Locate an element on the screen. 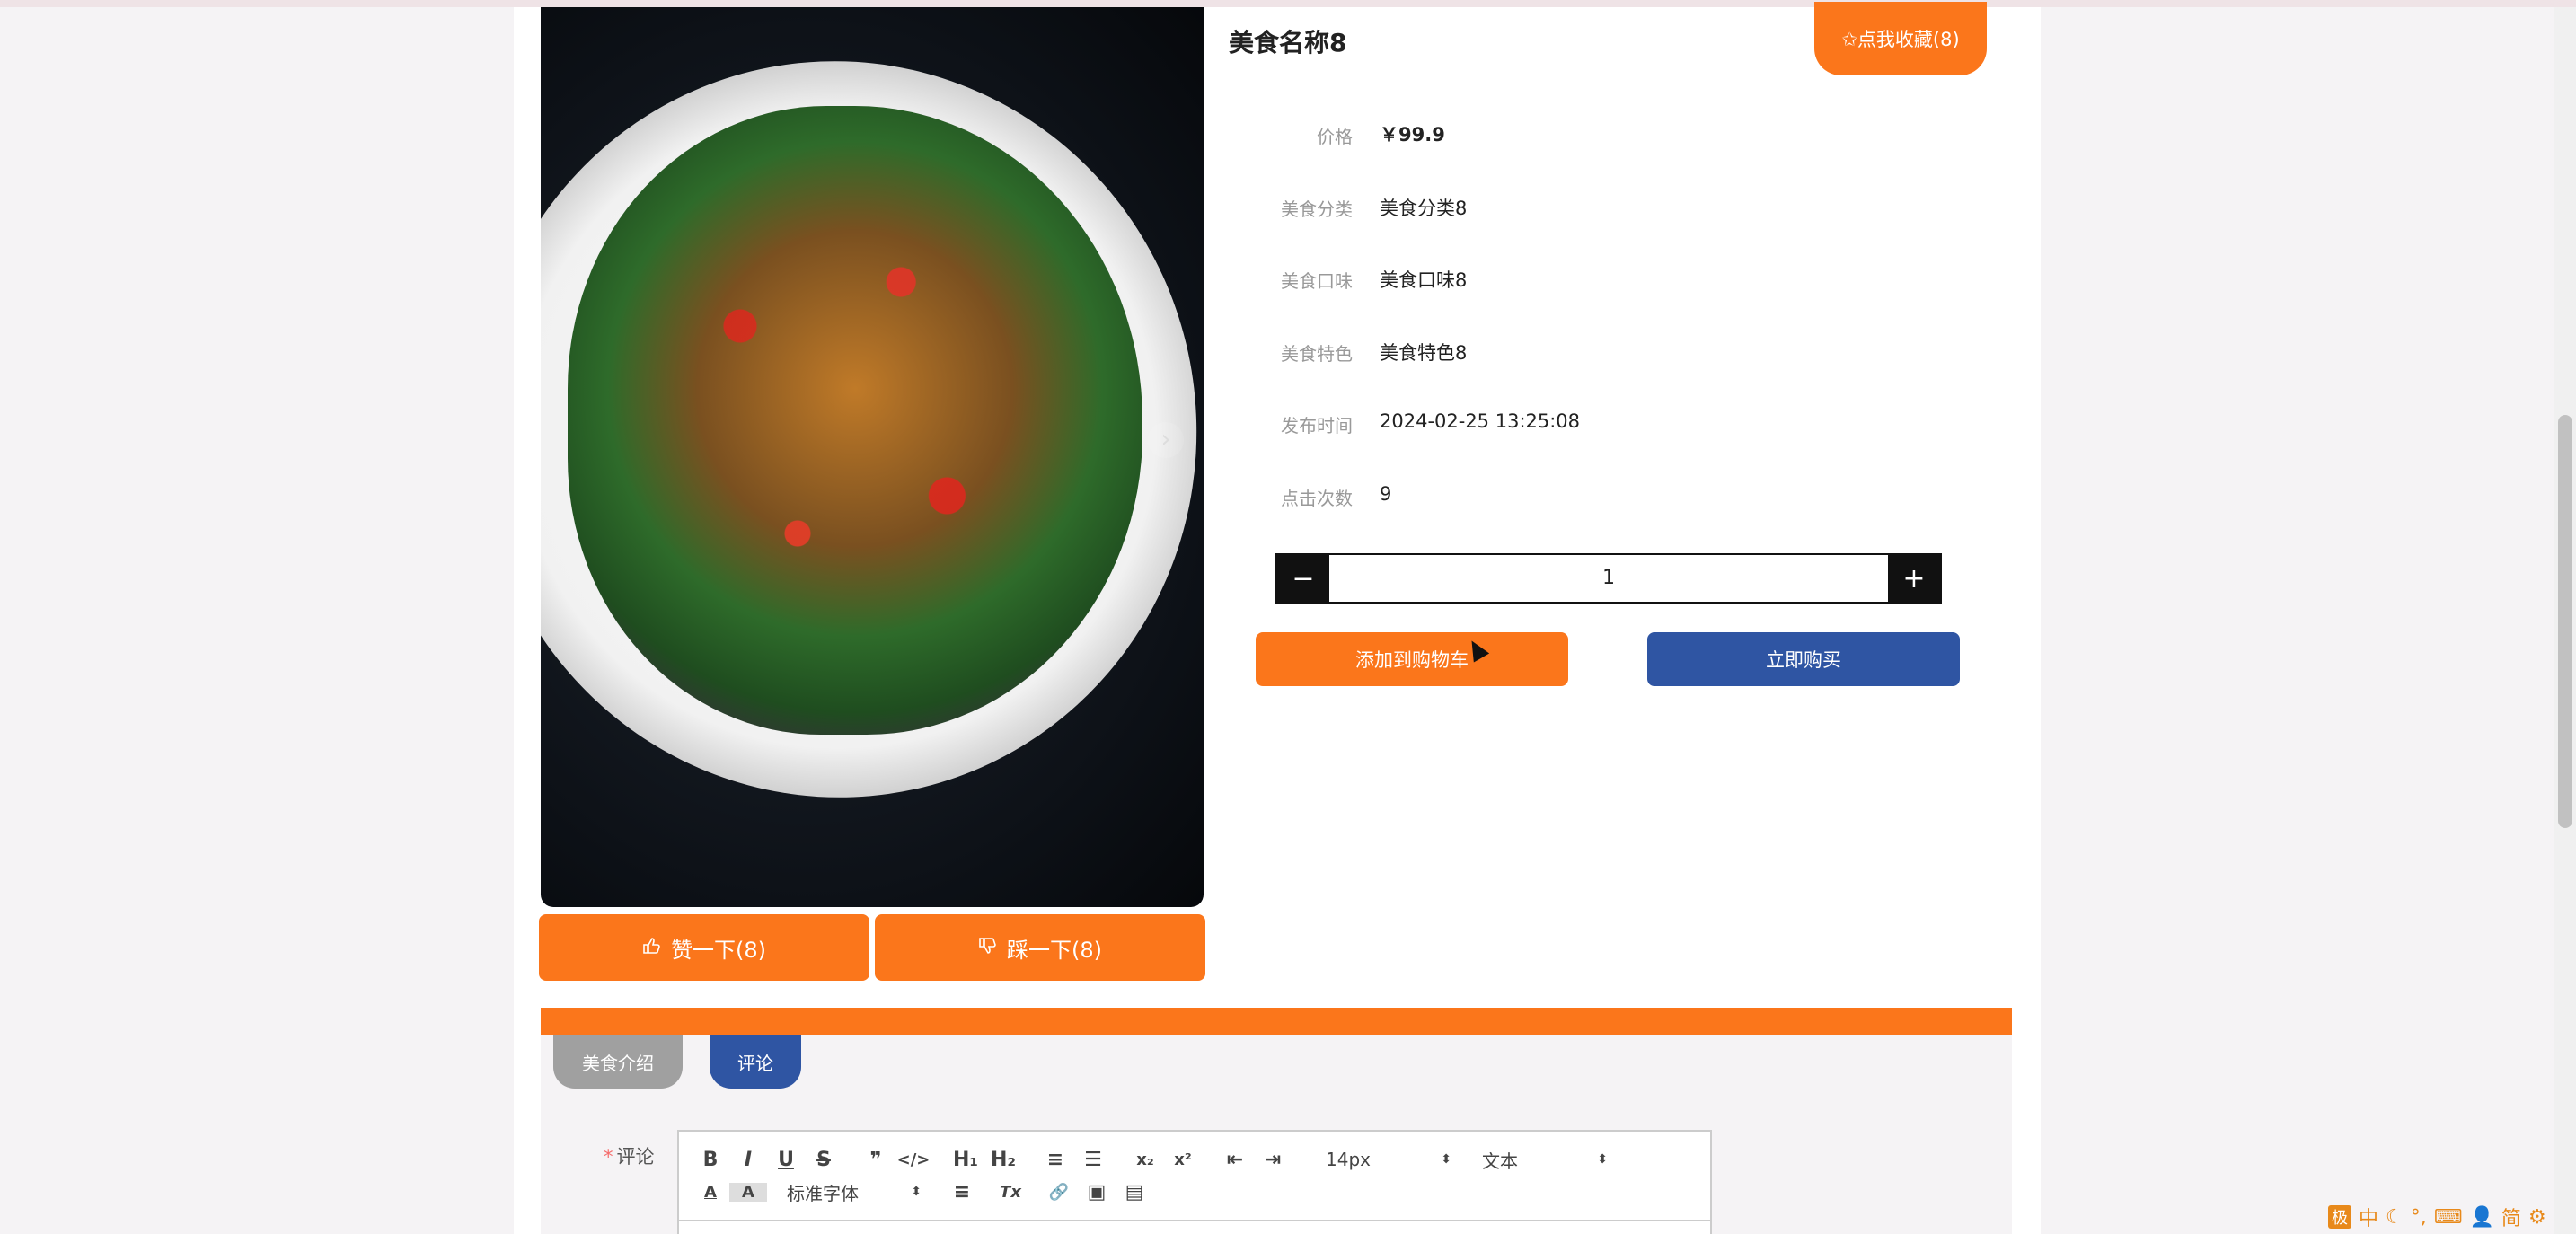 The height and width of the screenshot is (1234, 2576). comment-label-text: 评论 is located at coordinates (635, 1157).